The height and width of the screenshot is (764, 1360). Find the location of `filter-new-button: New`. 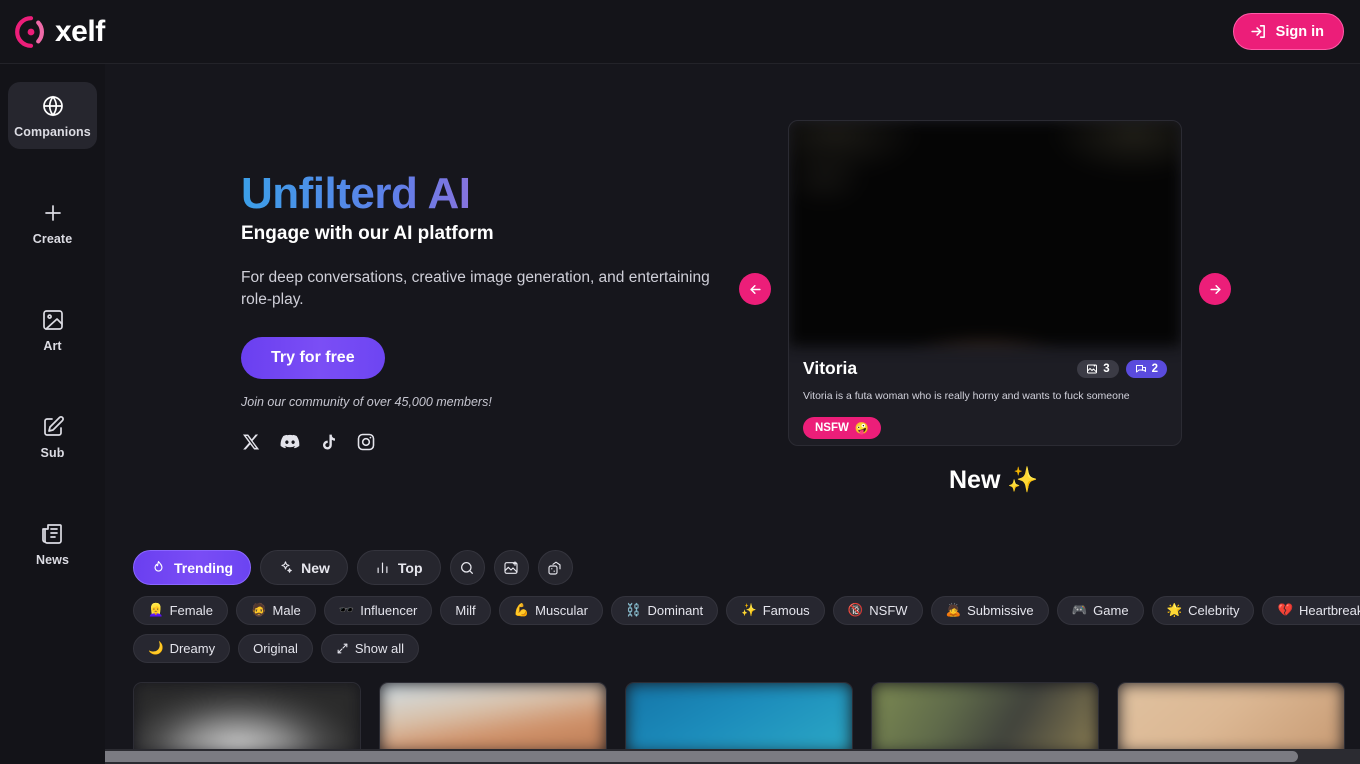

filter-new-button: New is located at coordinates (304, 567).